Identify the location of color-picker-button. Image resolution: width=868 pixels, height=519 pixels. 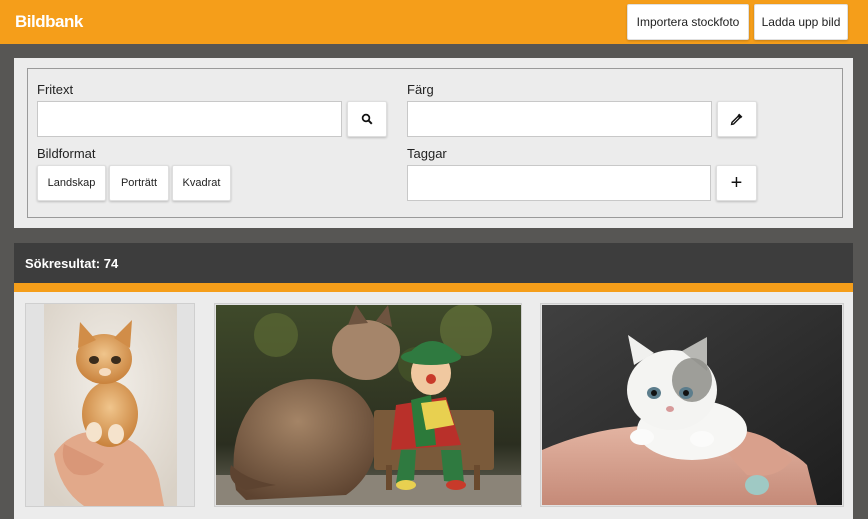
(737, 119).